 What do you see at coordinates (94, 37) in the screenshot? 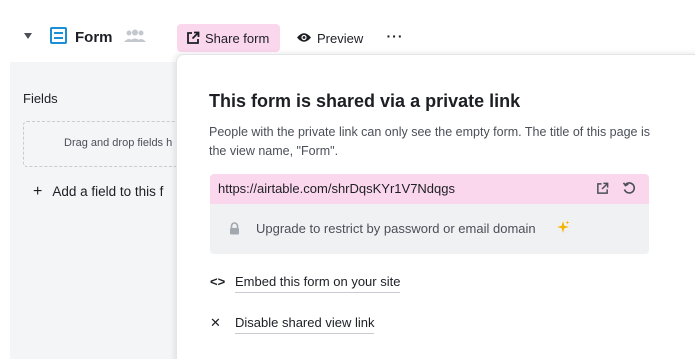
I see `view-name: Form` at bounding box center [94, 37].